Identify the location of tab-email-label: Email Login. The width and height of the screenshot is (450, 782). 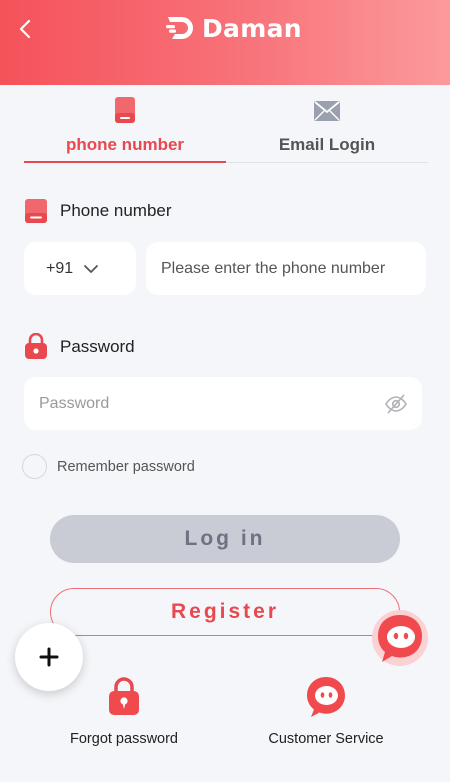
(327, 144).